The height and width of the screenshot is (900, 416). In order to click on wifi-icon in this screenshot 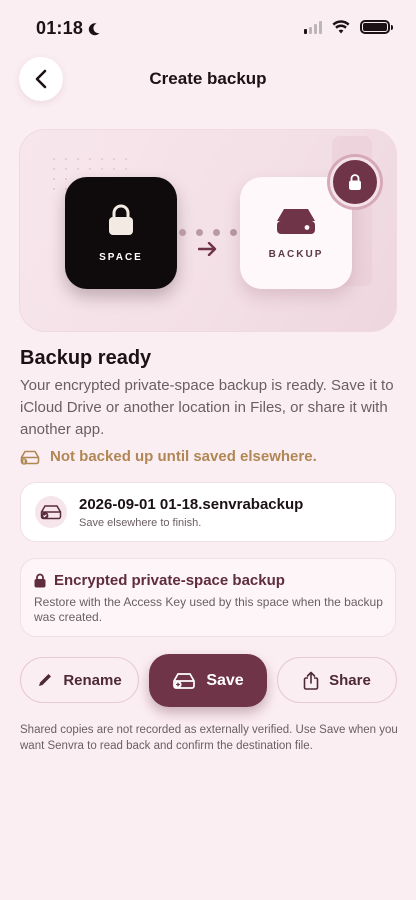, I will do `click(341, 27)`.